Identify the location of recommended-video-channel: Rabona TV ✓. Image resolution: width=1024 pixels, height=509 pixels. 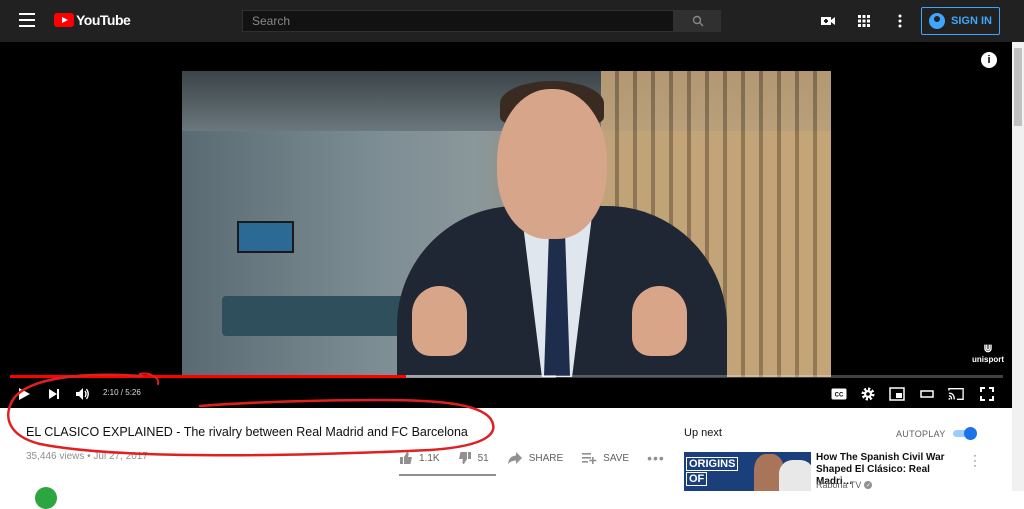
(844, 485).